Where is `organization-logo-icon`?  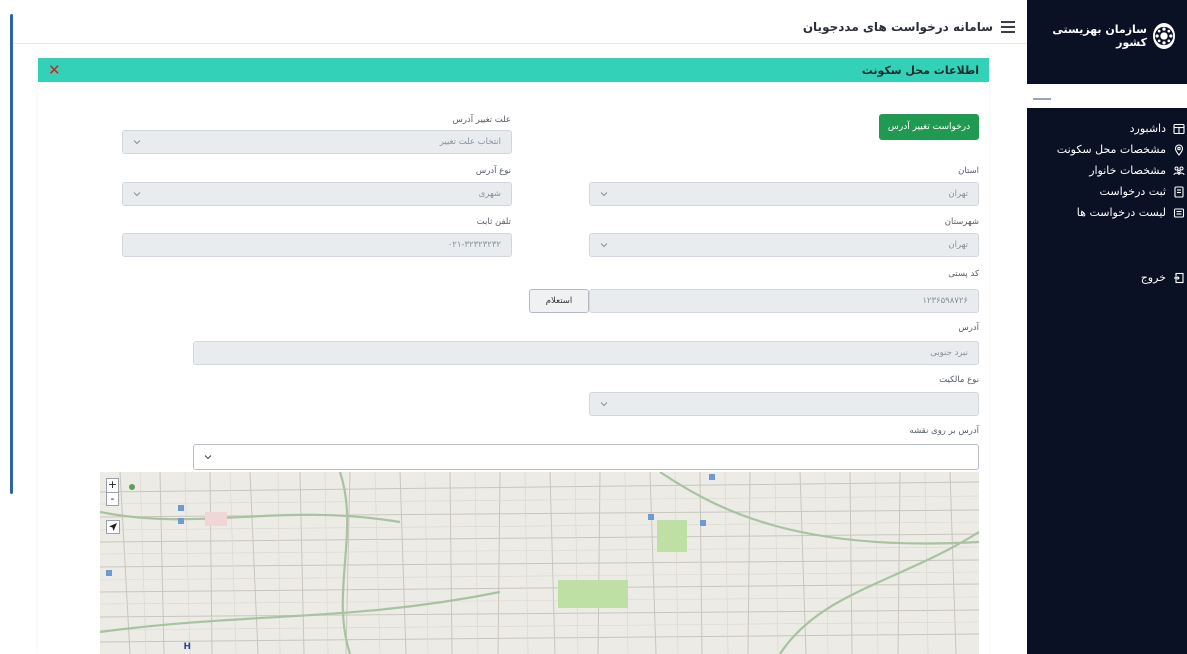
organization-logo-icon is located at coordinates (1164, 36).